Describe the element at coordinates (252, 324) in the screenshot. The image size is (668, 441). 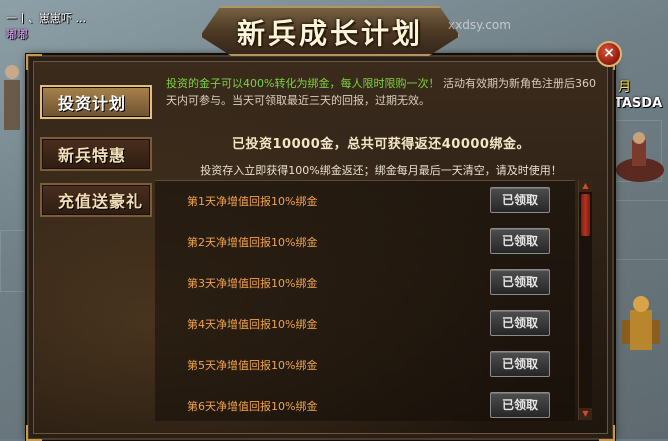
I see `reward-label: 第4天净增值回报10%绑金` at that location.